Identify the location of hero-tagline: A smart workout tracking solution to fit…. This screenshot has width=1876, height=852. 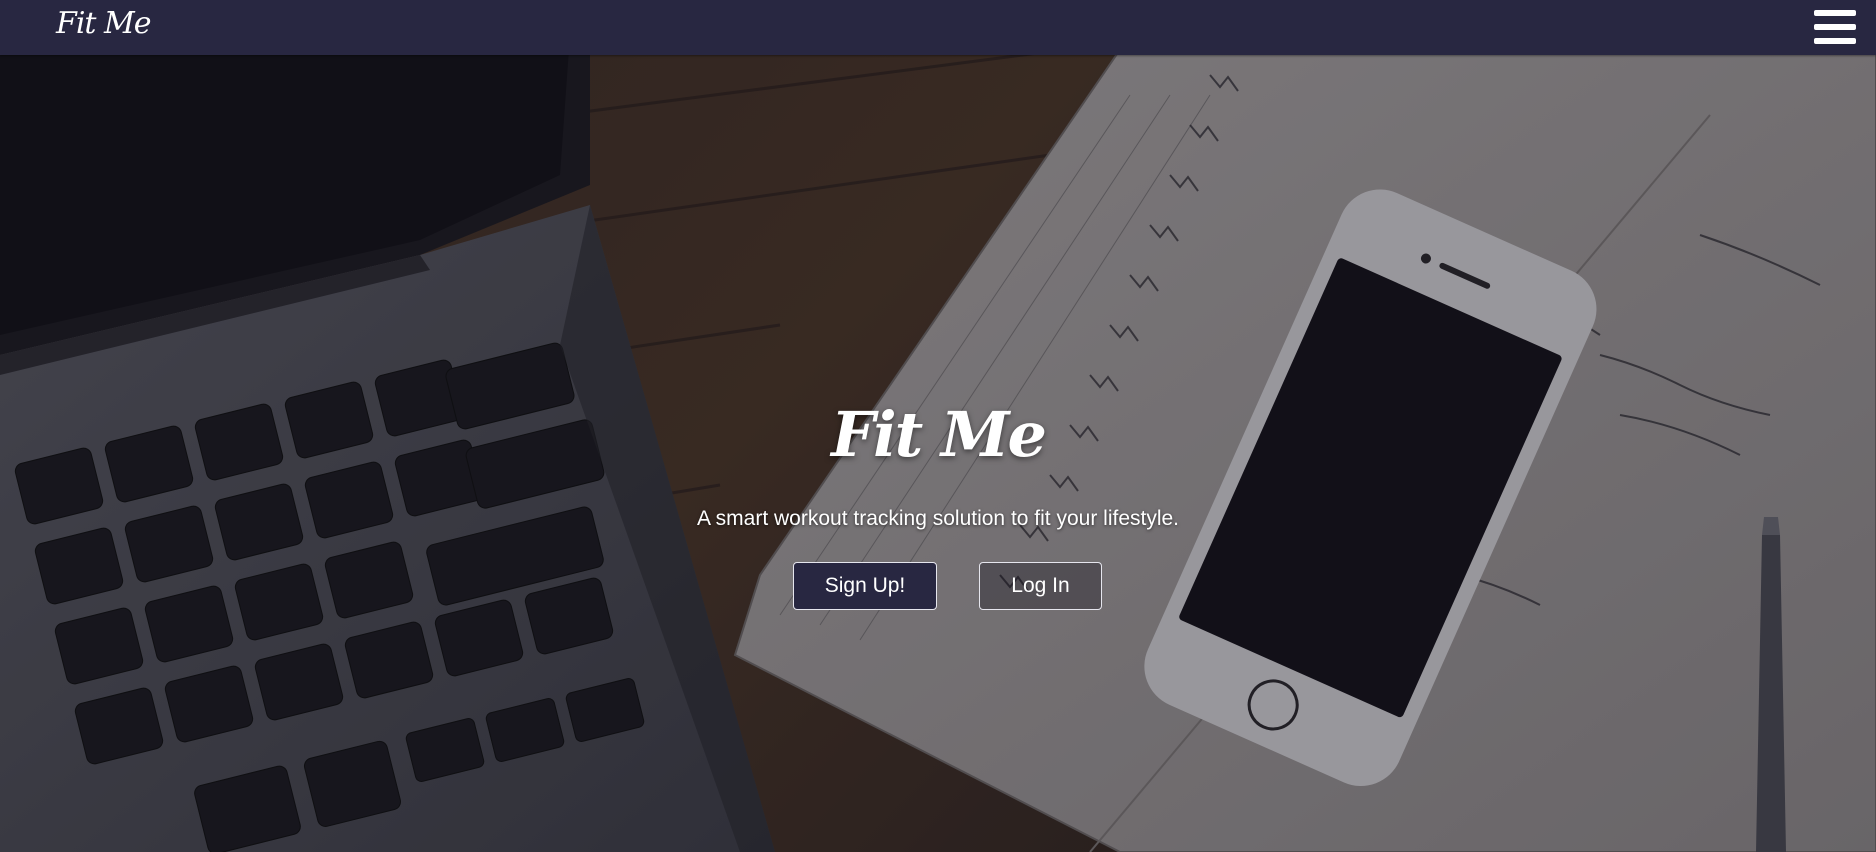
(938, 518).